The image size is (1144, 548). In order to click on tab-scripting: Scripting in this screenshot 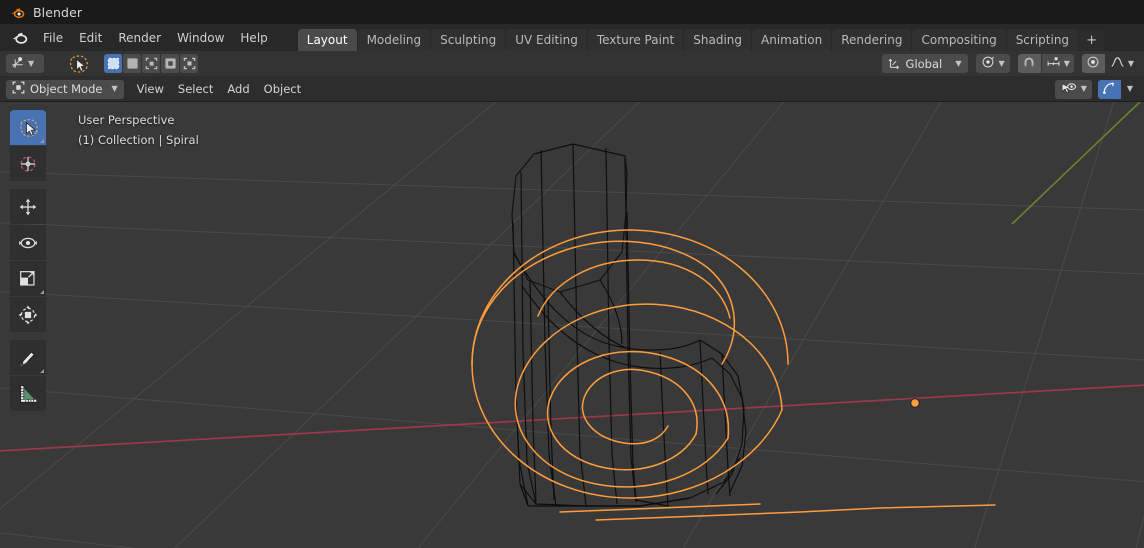, I will do `click(1042, 40)`.